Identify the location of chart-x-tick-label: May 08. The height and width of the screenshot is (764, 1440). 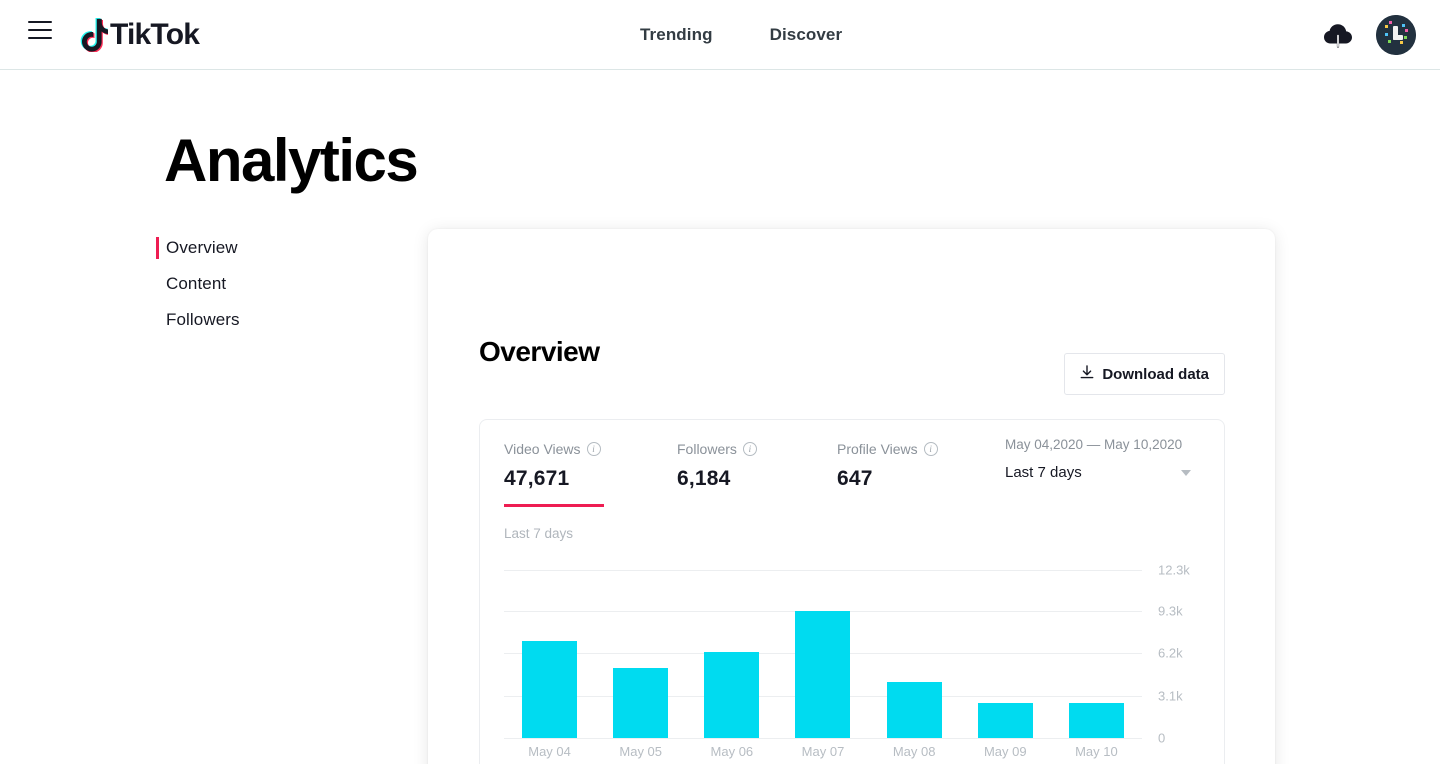
(914, 751).